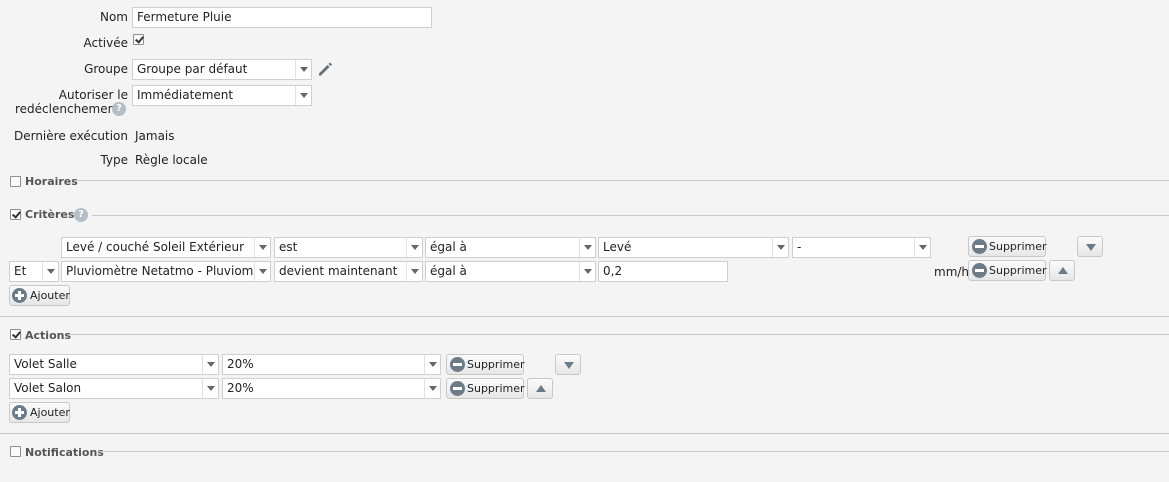 Image resolution: width=1169 pixels, height=482 pixels. I want to click on criteria-operator-select: devient maintenant, so click(348, 271).